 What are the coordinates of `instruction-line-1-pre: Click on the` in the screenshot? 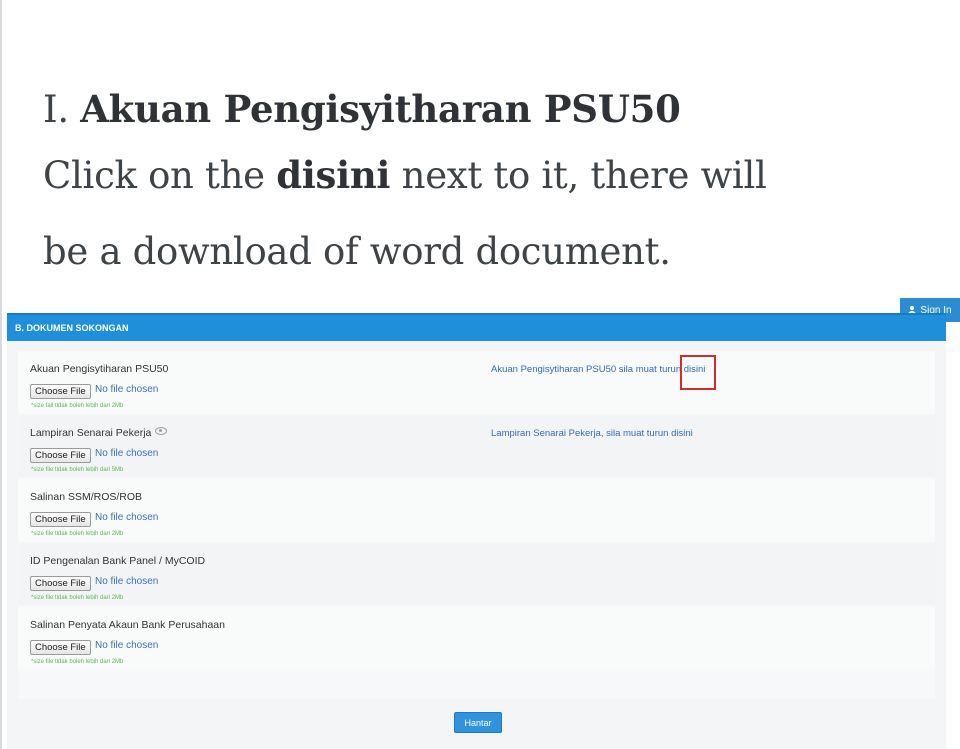 It's located at (154, 175).